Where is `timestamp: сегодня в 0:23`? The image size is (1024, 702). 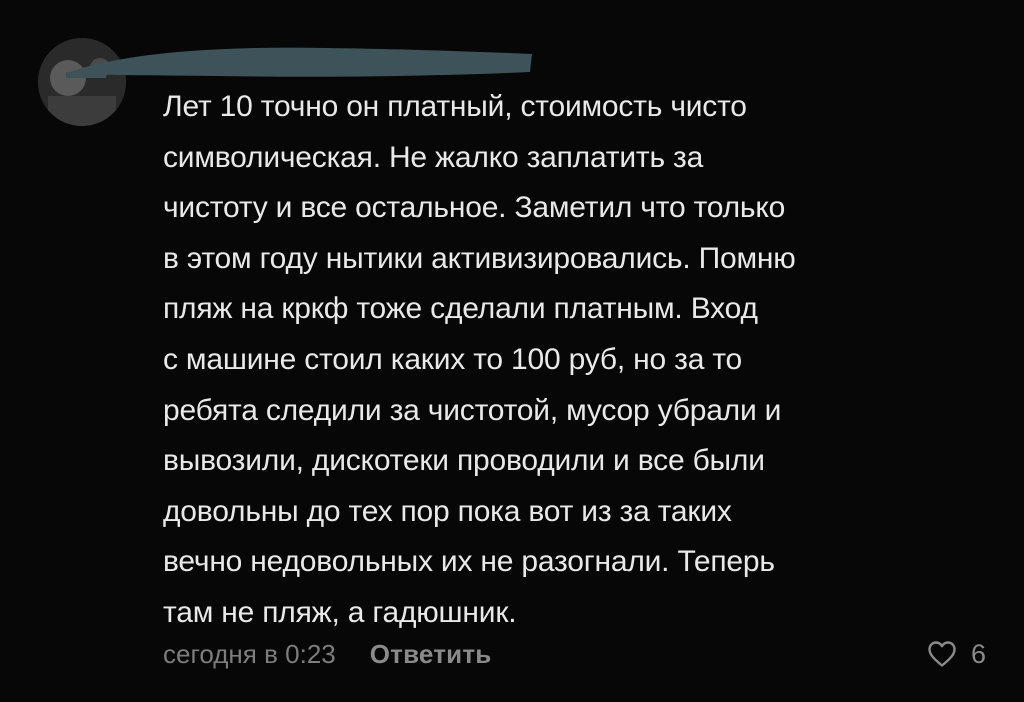 timestamp: сегодня в 0:23 is located at coordinates (249, 653).